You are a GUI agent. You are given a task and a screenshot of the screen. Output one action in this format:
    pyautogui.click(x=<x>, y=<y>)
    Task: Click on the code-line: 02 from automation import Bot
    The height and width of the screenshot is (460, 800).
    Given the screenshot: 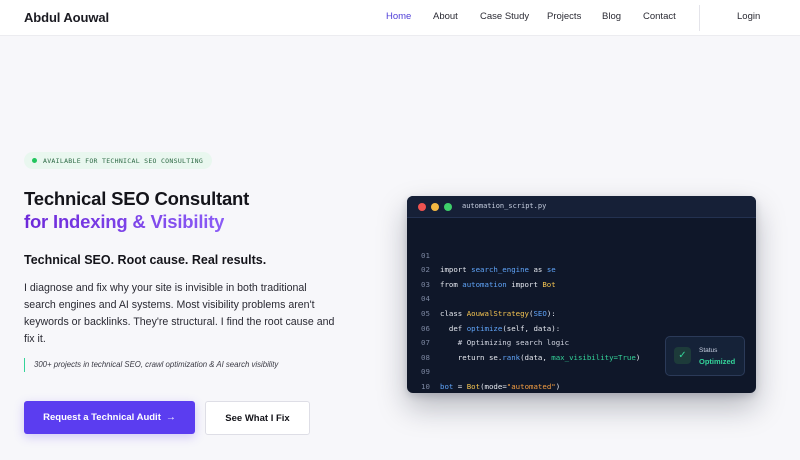 What is the action you would take?
    pyautogui.click(x=581, y=269)
    